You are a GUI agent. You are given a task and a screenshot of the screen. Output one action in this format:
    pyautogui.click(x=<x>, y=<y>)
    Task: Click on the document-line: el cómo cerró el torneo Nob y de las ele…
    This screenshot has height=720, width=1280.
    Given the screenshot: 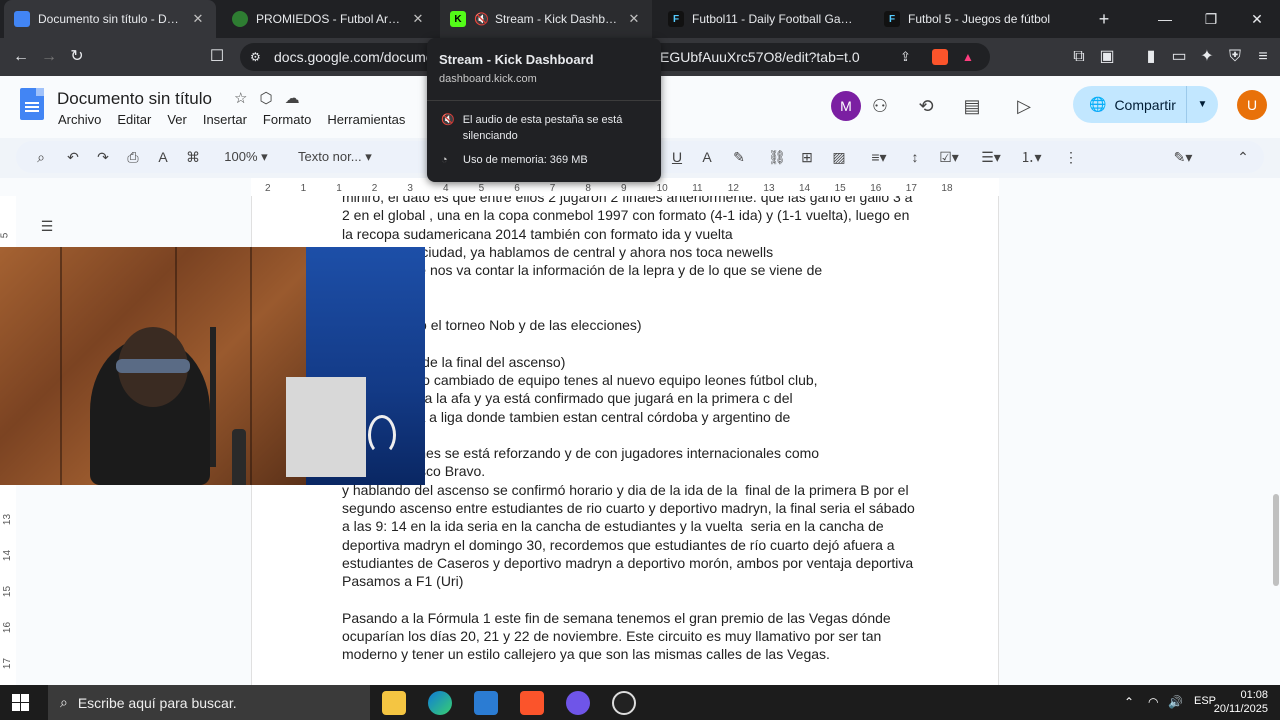 What is the action you would take?
    pyautogui.click(x=629, y=325)
    